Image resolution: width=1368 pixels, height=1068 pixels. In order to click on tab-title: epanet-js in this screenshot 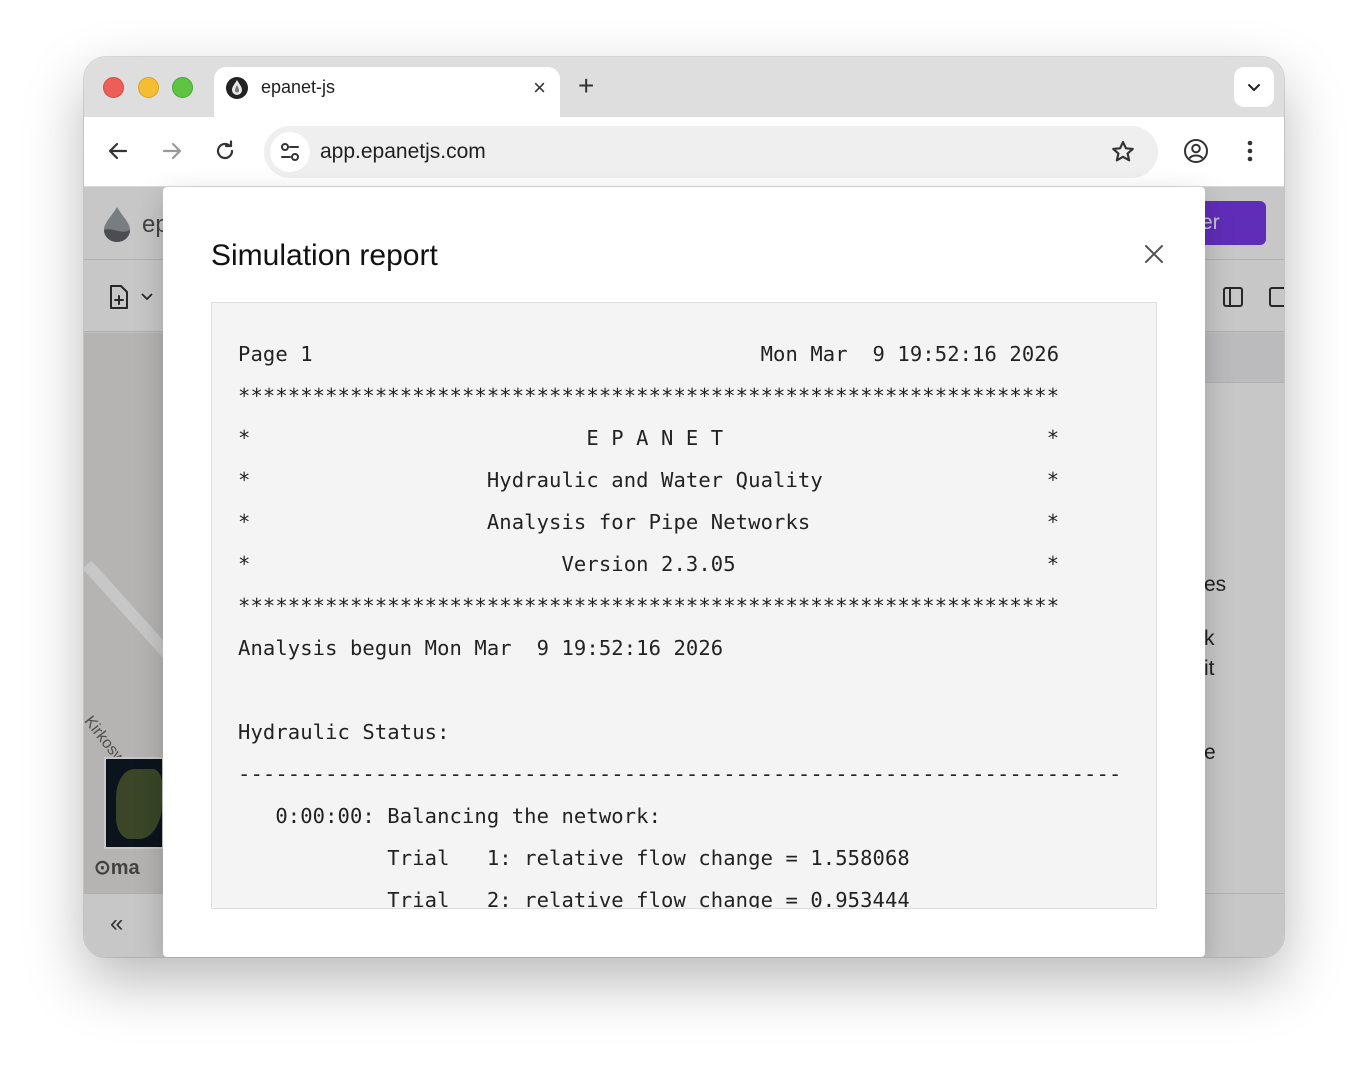, I will do `click(298, 87)`.